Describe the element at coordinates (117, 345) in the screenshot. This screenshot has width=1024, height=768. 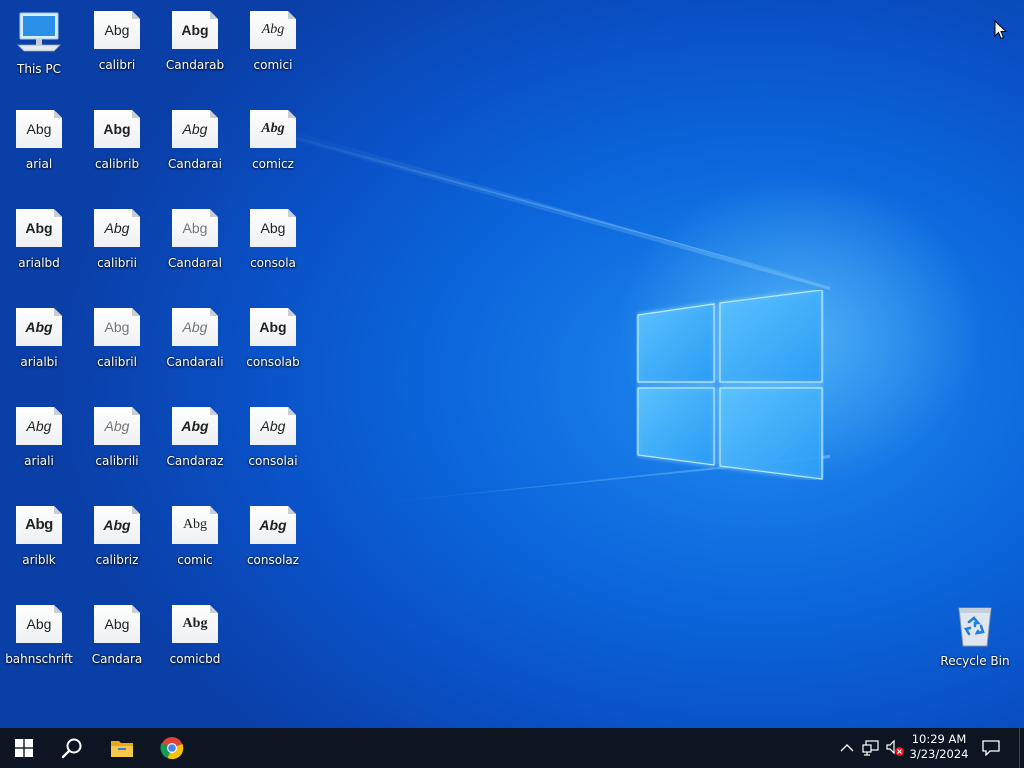
I see `desktop-icon-calibril: Abg calibril` at that location.